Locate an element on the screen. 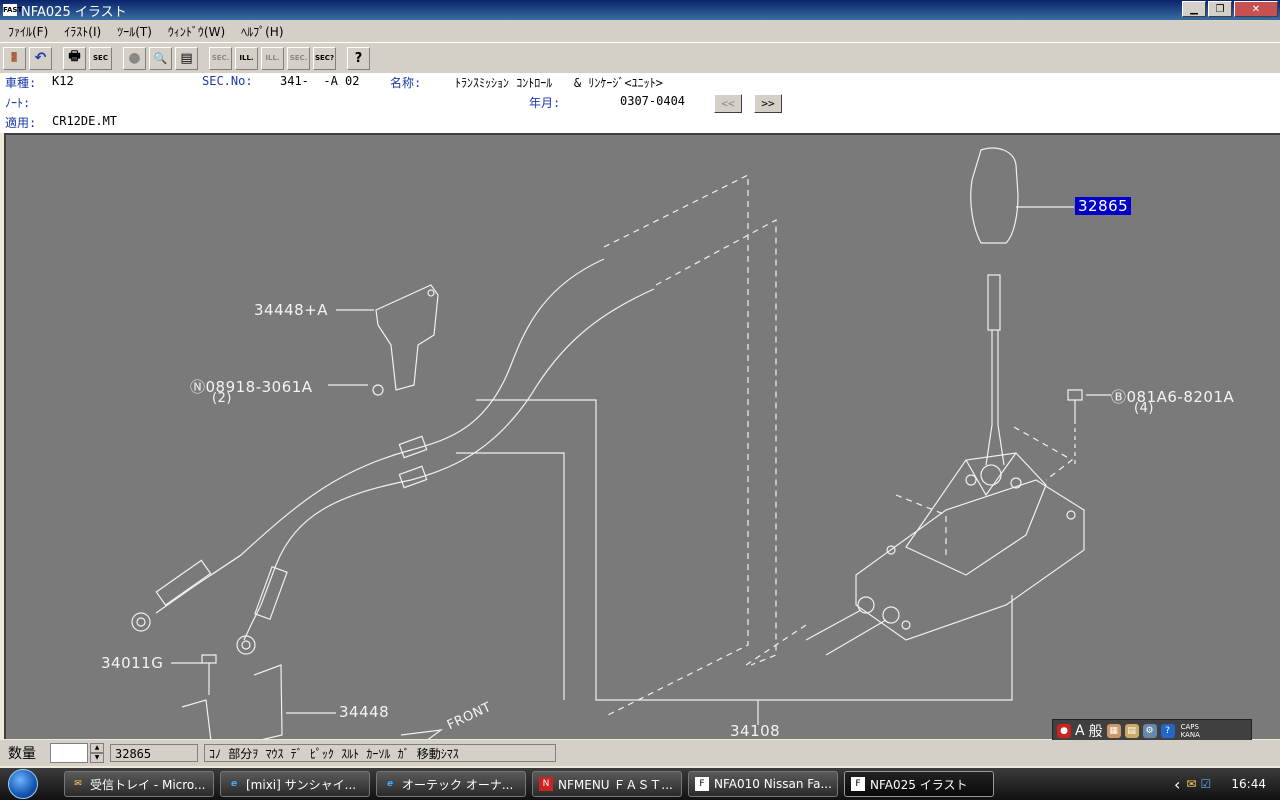 The width and height of the screenshot is (1280, 800). callout-34448: 34448 is located at coordinates (364, 712).